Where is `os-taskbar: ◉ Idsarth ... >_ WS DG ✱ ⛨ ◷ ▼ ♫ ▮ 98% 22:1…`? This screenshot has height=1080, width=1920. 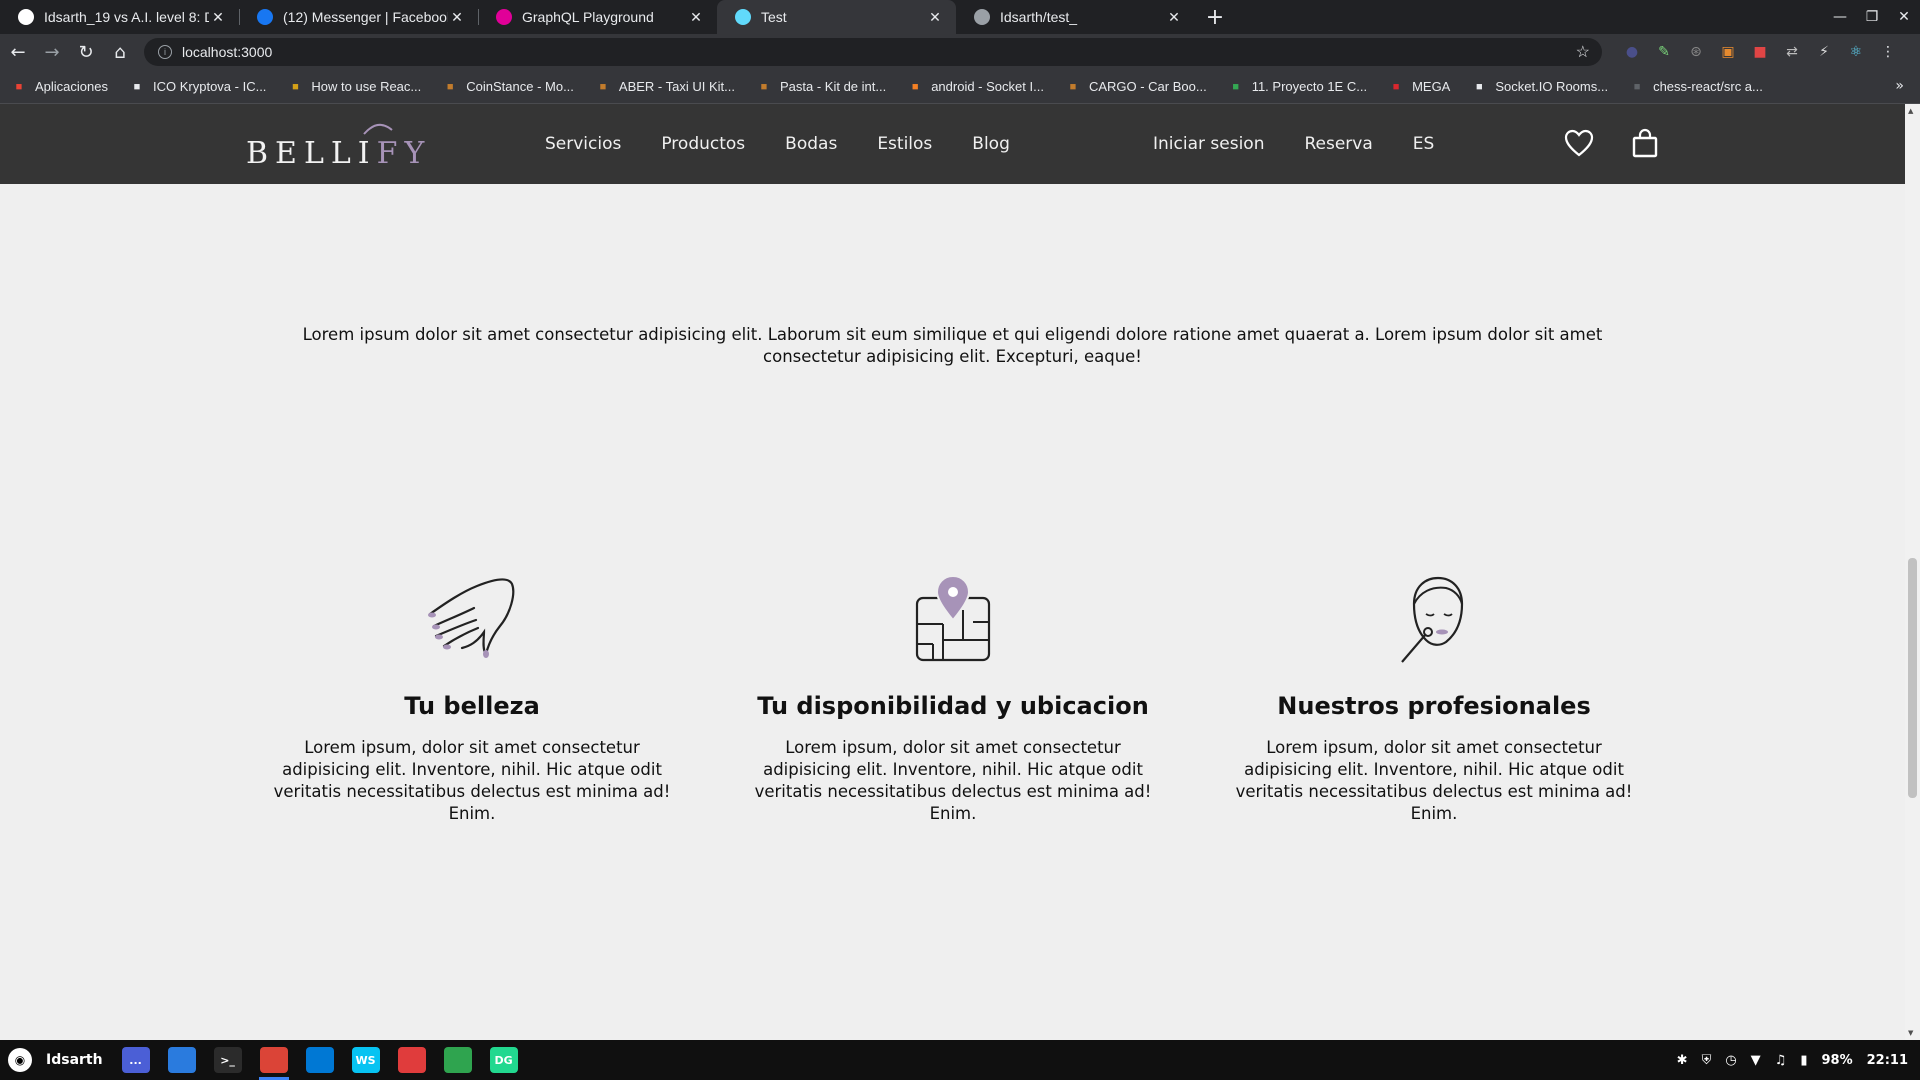
os-taskbar: ◉ Idsarth ... >_ WS DG ✱ ⛨ ◷ ▼ ♫ ▮ 98% 22:1… is located at coordinates (960, 1060).